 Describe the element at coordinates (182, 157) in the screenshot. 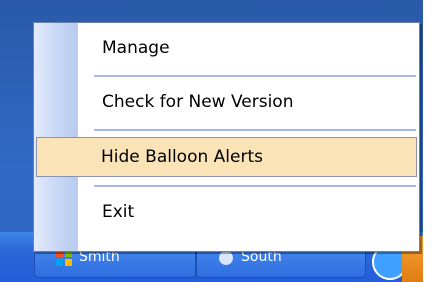

I see `menu-item-label: Hide Balloon Alerts` at that location.